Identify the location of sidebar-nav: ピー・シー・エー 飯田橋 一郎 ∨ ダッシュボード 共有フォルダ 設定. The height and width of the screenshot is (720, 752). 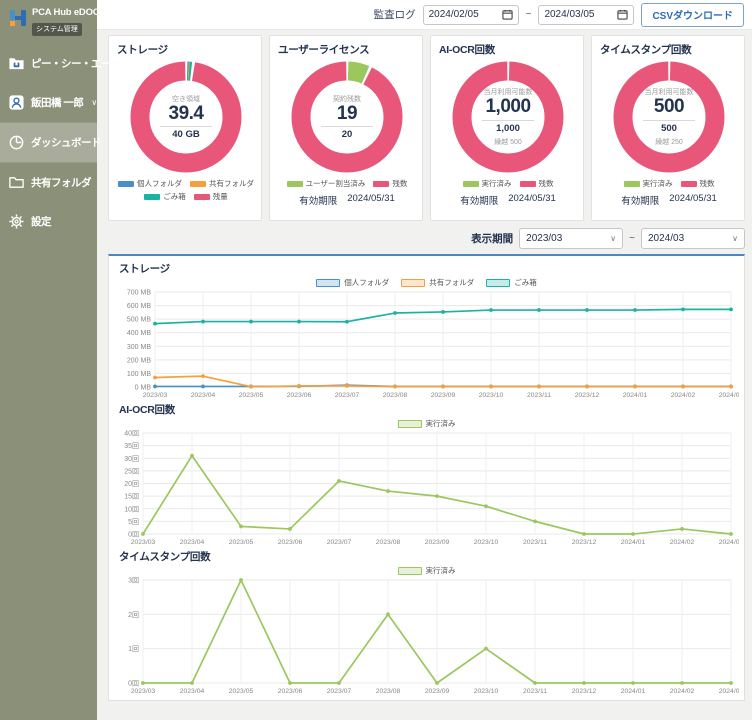
(56, 142).